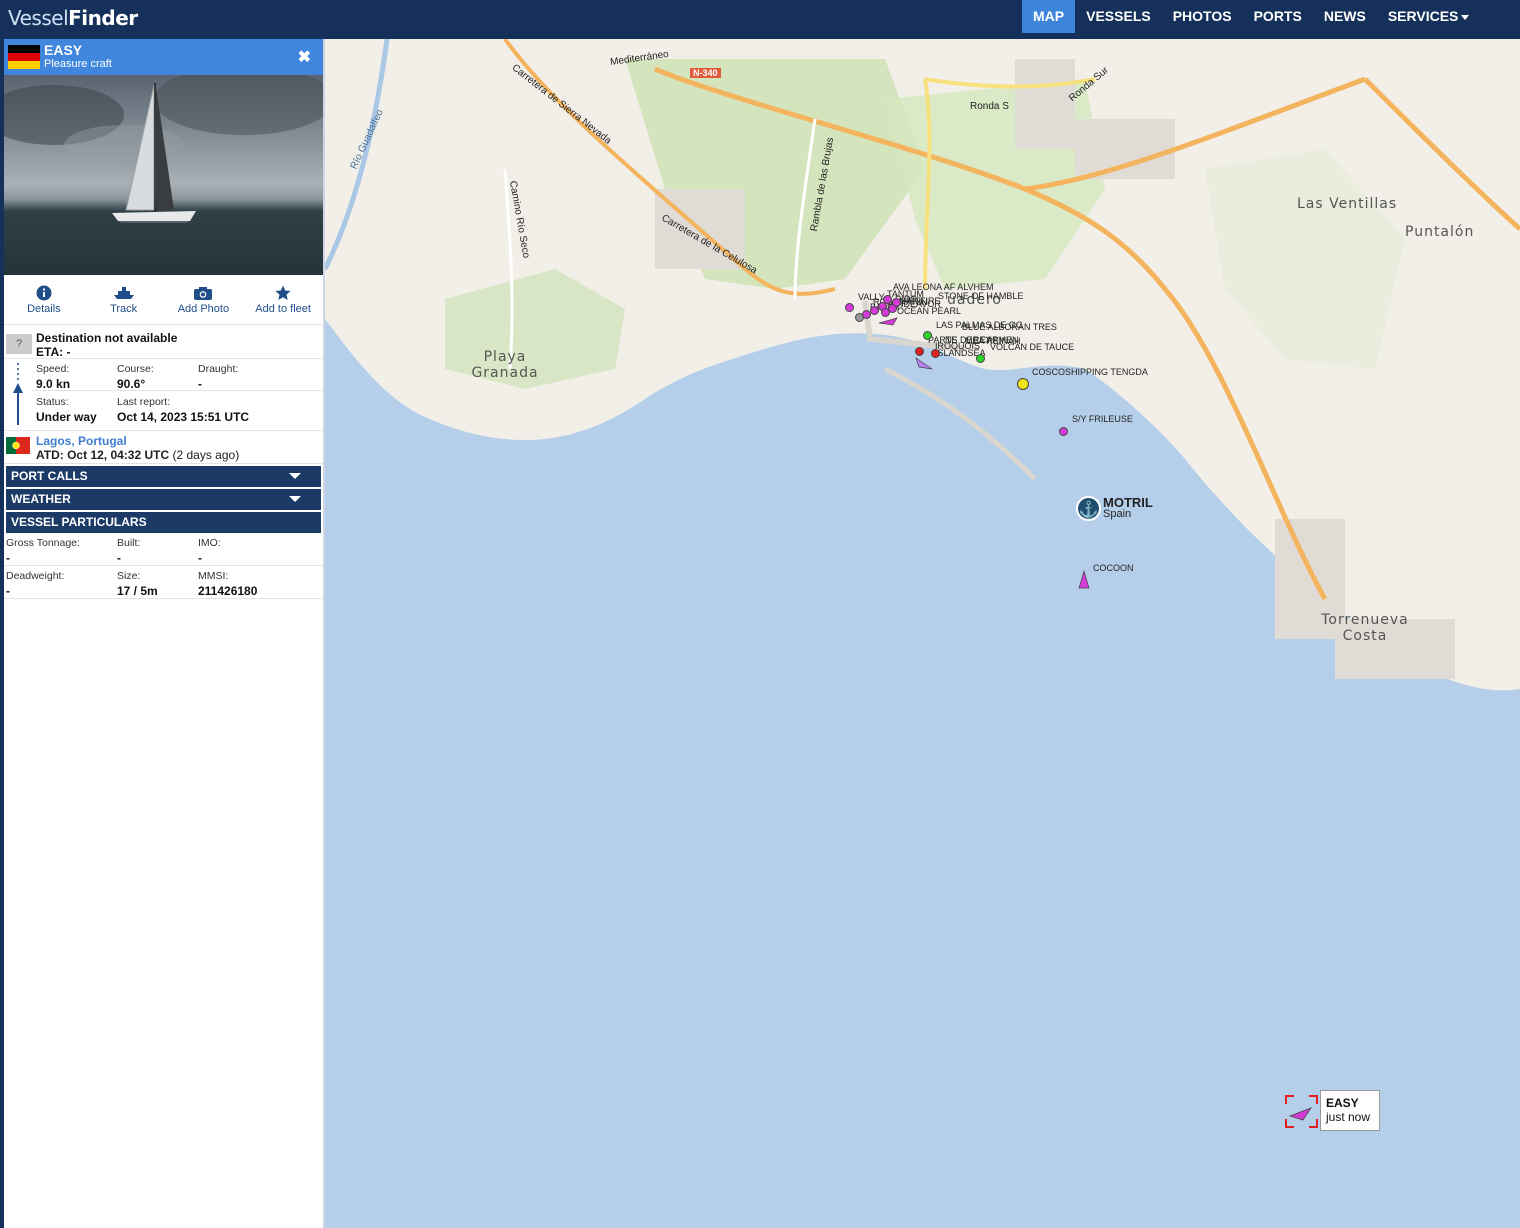  Describe the element at coordinates (1118, 16) in the screenshot. I see `nav-vessels: VESSELS` at that location.